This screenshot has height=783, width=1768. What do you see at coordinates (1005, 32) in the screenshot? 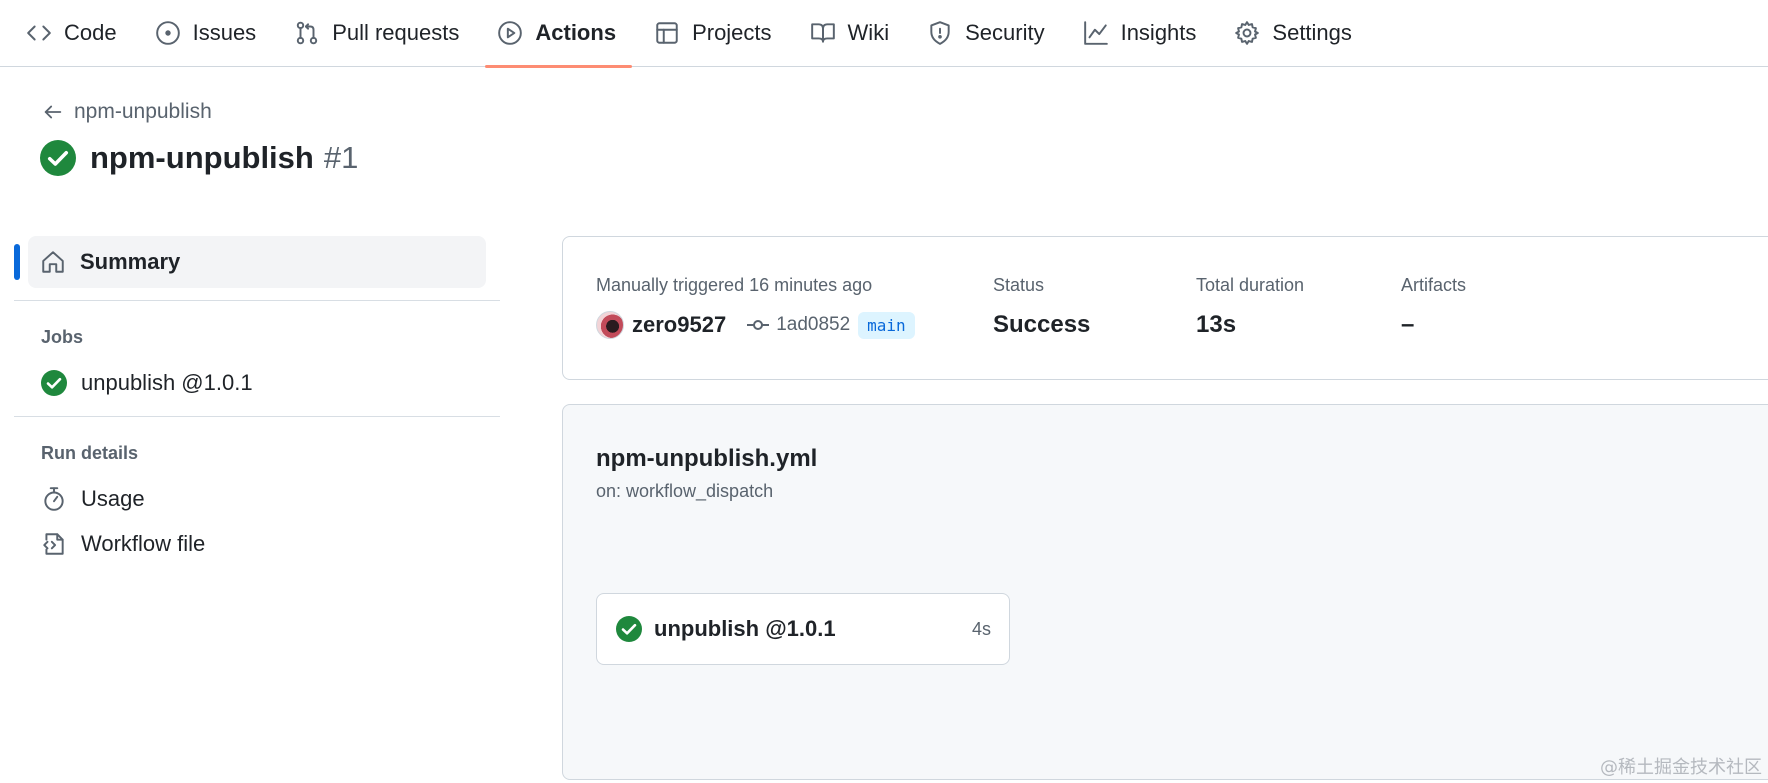
I see `tab-label: Security` at bounding box center [1005, 32].